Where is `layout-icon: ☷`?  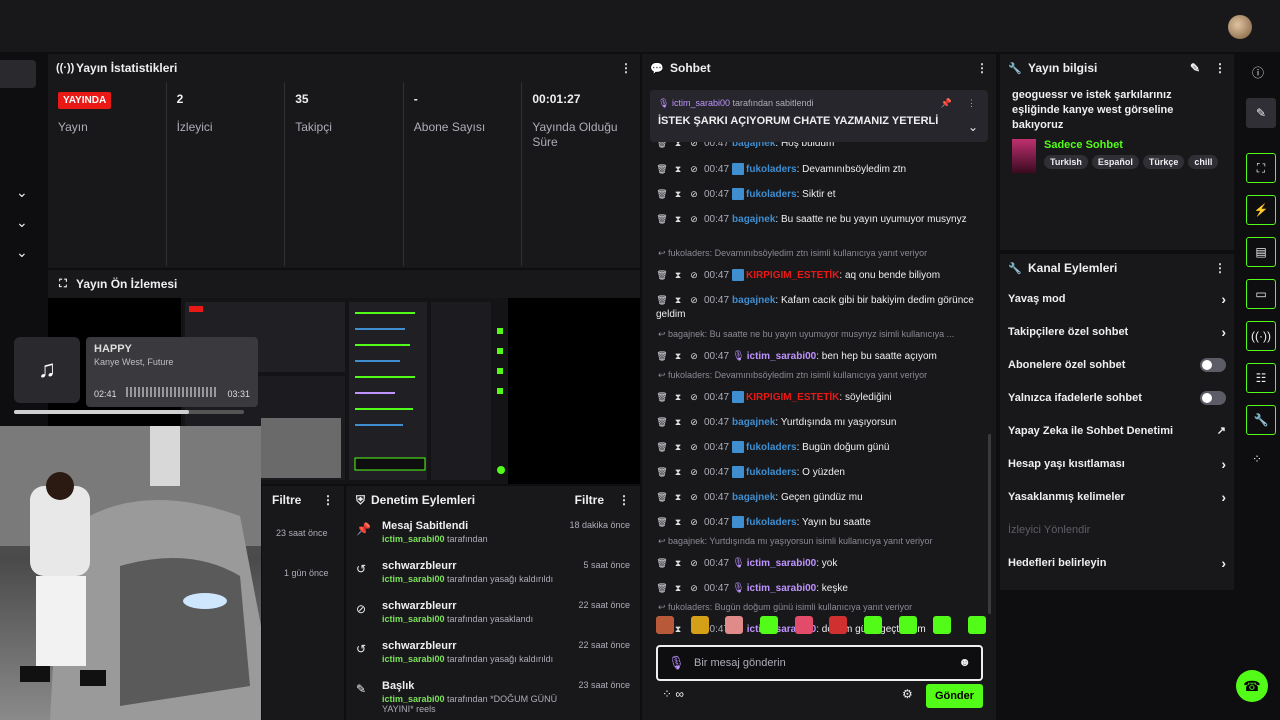
layout-icon: ☷ is located at coordinates (1261, 378).